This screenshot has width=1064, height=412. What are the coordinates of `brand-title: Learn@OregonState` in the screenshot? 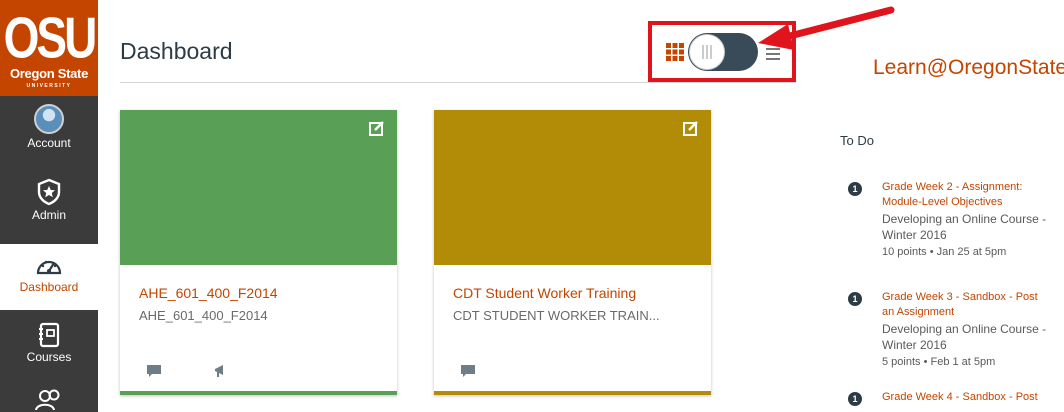 It's located at (968, 67).